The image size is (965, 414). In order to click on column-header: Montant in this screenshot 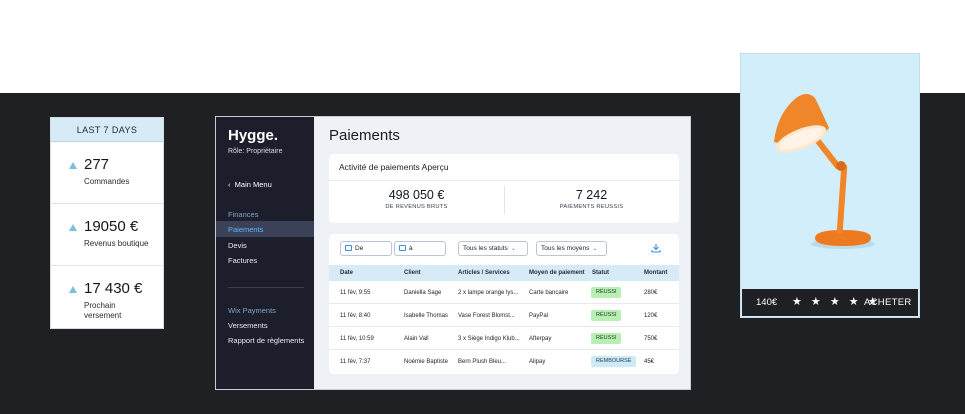, I will do `click(655, 273)`.